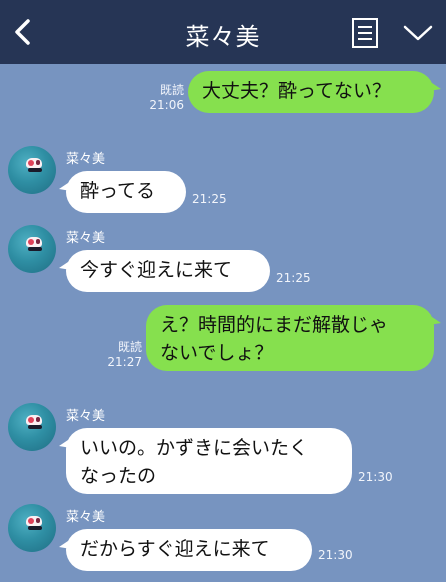  I want to click on message-meta: 既読 21:06, so click(162, 98).